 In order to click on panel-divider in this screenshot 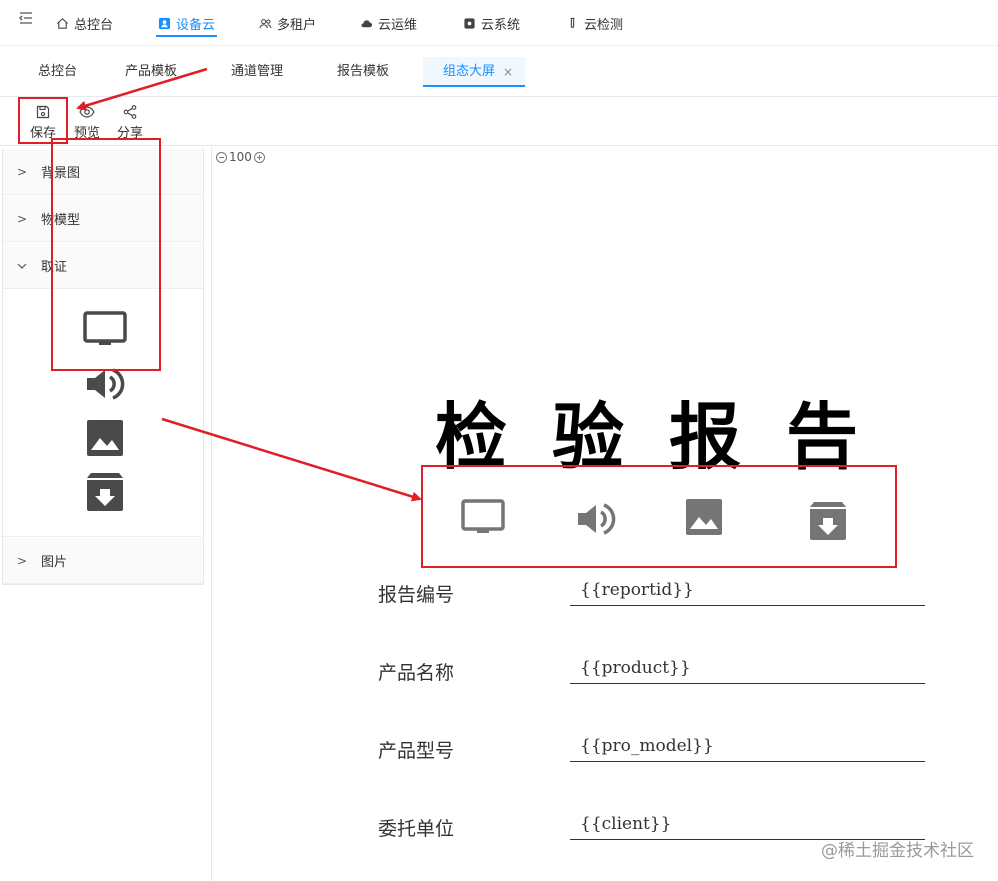, I will do `click(211, 514)`.